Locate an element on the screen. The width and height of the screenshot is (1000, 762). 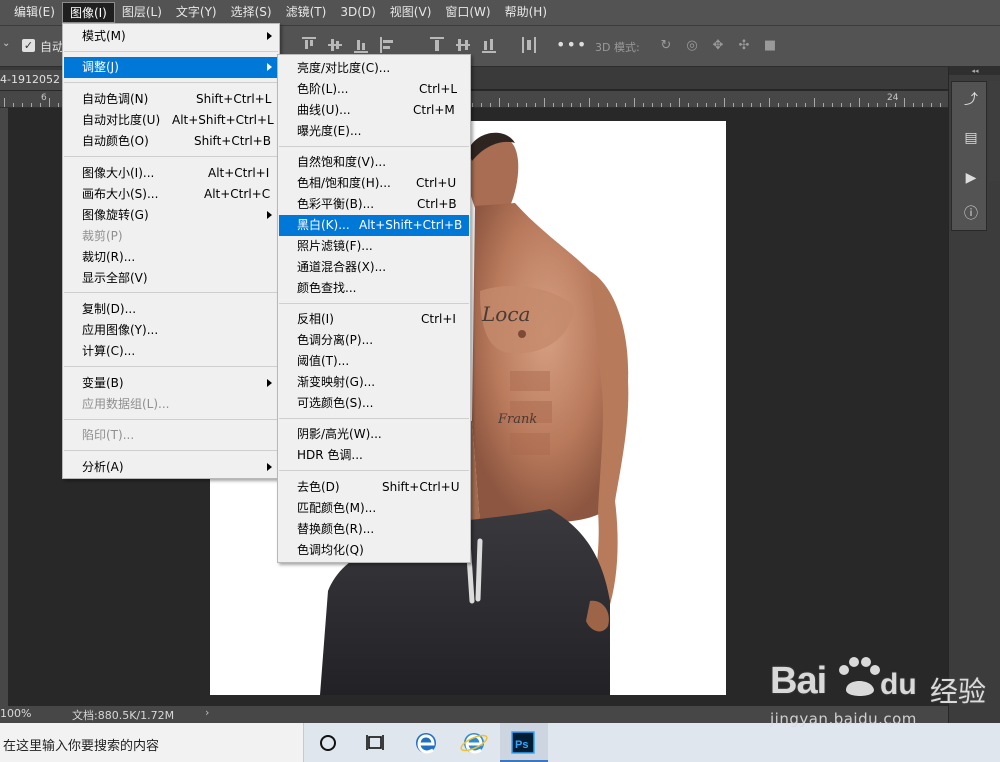
edge-browser-icon is located at coordinates (426, 742).